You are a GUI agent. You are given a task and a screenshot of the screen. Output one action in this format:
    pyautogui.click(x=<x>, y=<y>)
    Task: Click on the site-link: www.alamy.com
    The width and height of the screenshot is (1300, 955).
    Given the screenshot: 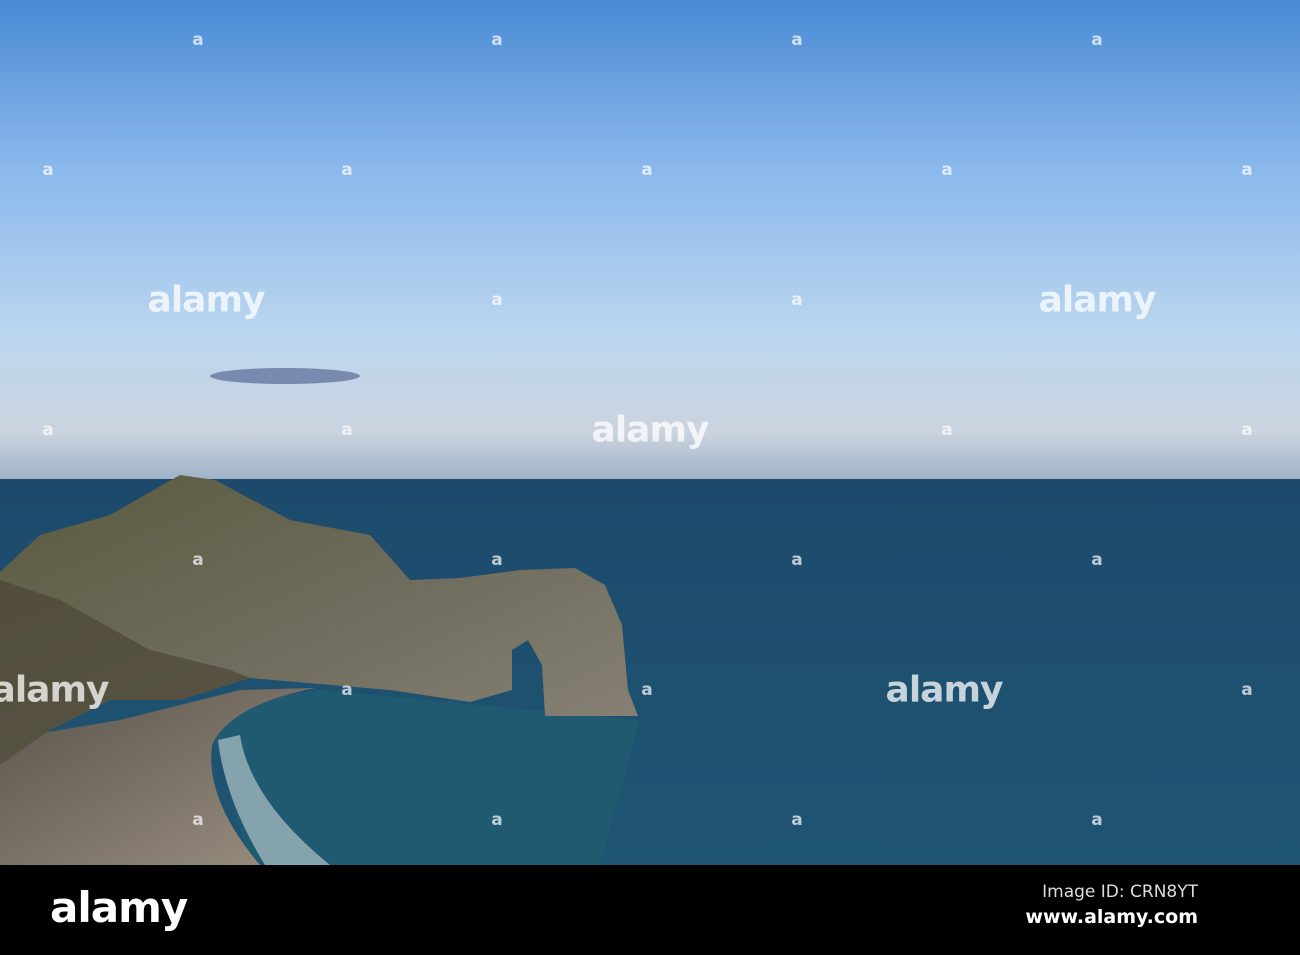 What is the action you would take?
    pyautogui.click(x=1111, y=917)
    